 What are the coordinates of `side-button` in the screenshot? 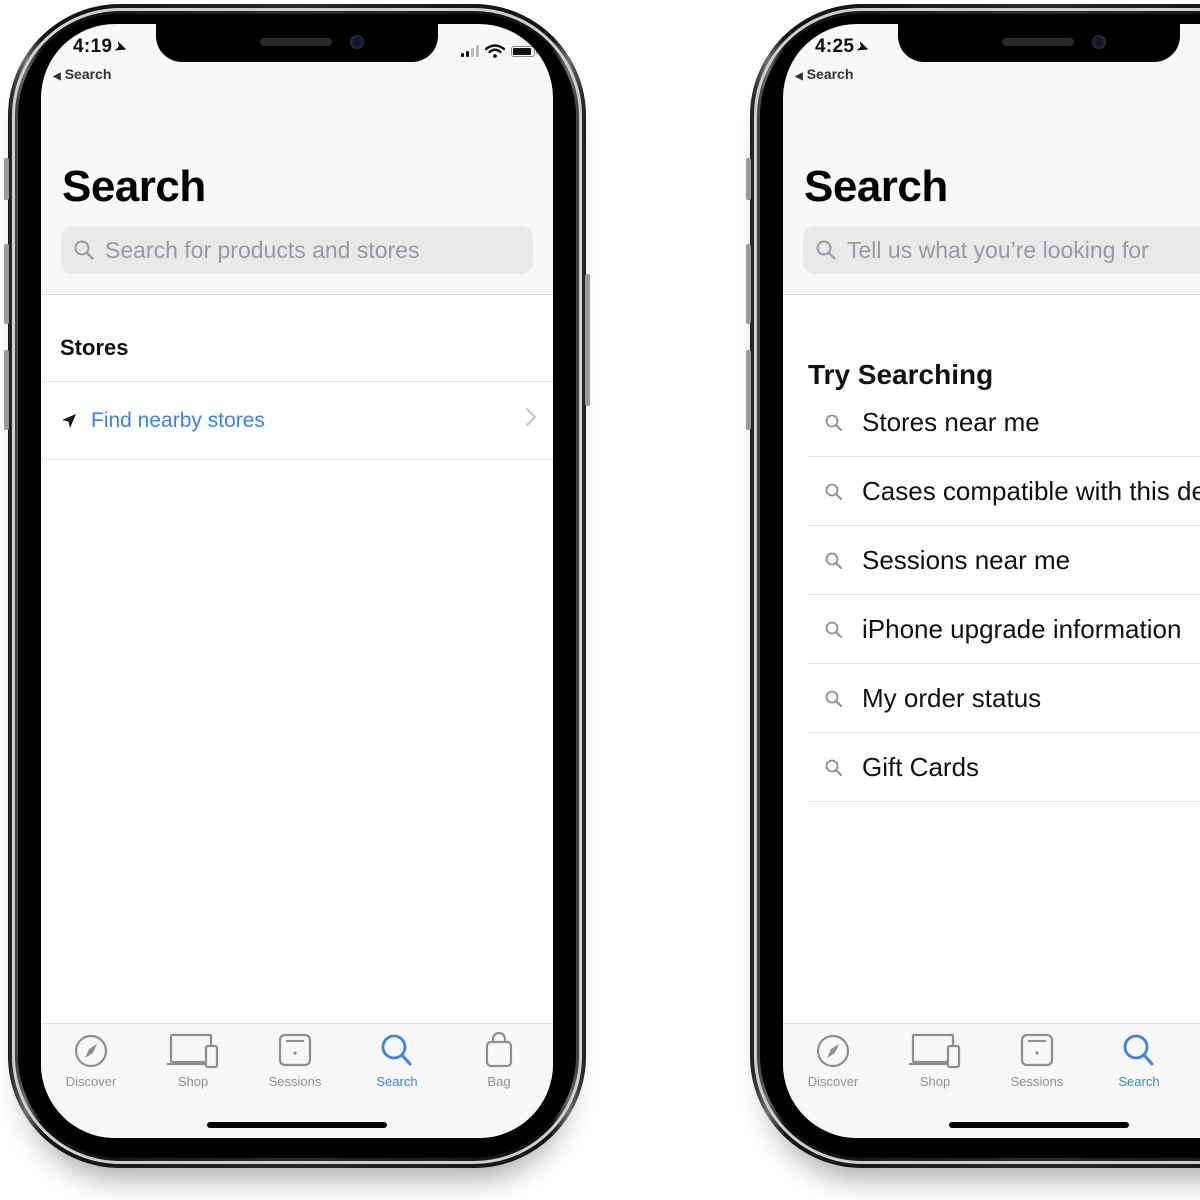 It's located at (587, 340).